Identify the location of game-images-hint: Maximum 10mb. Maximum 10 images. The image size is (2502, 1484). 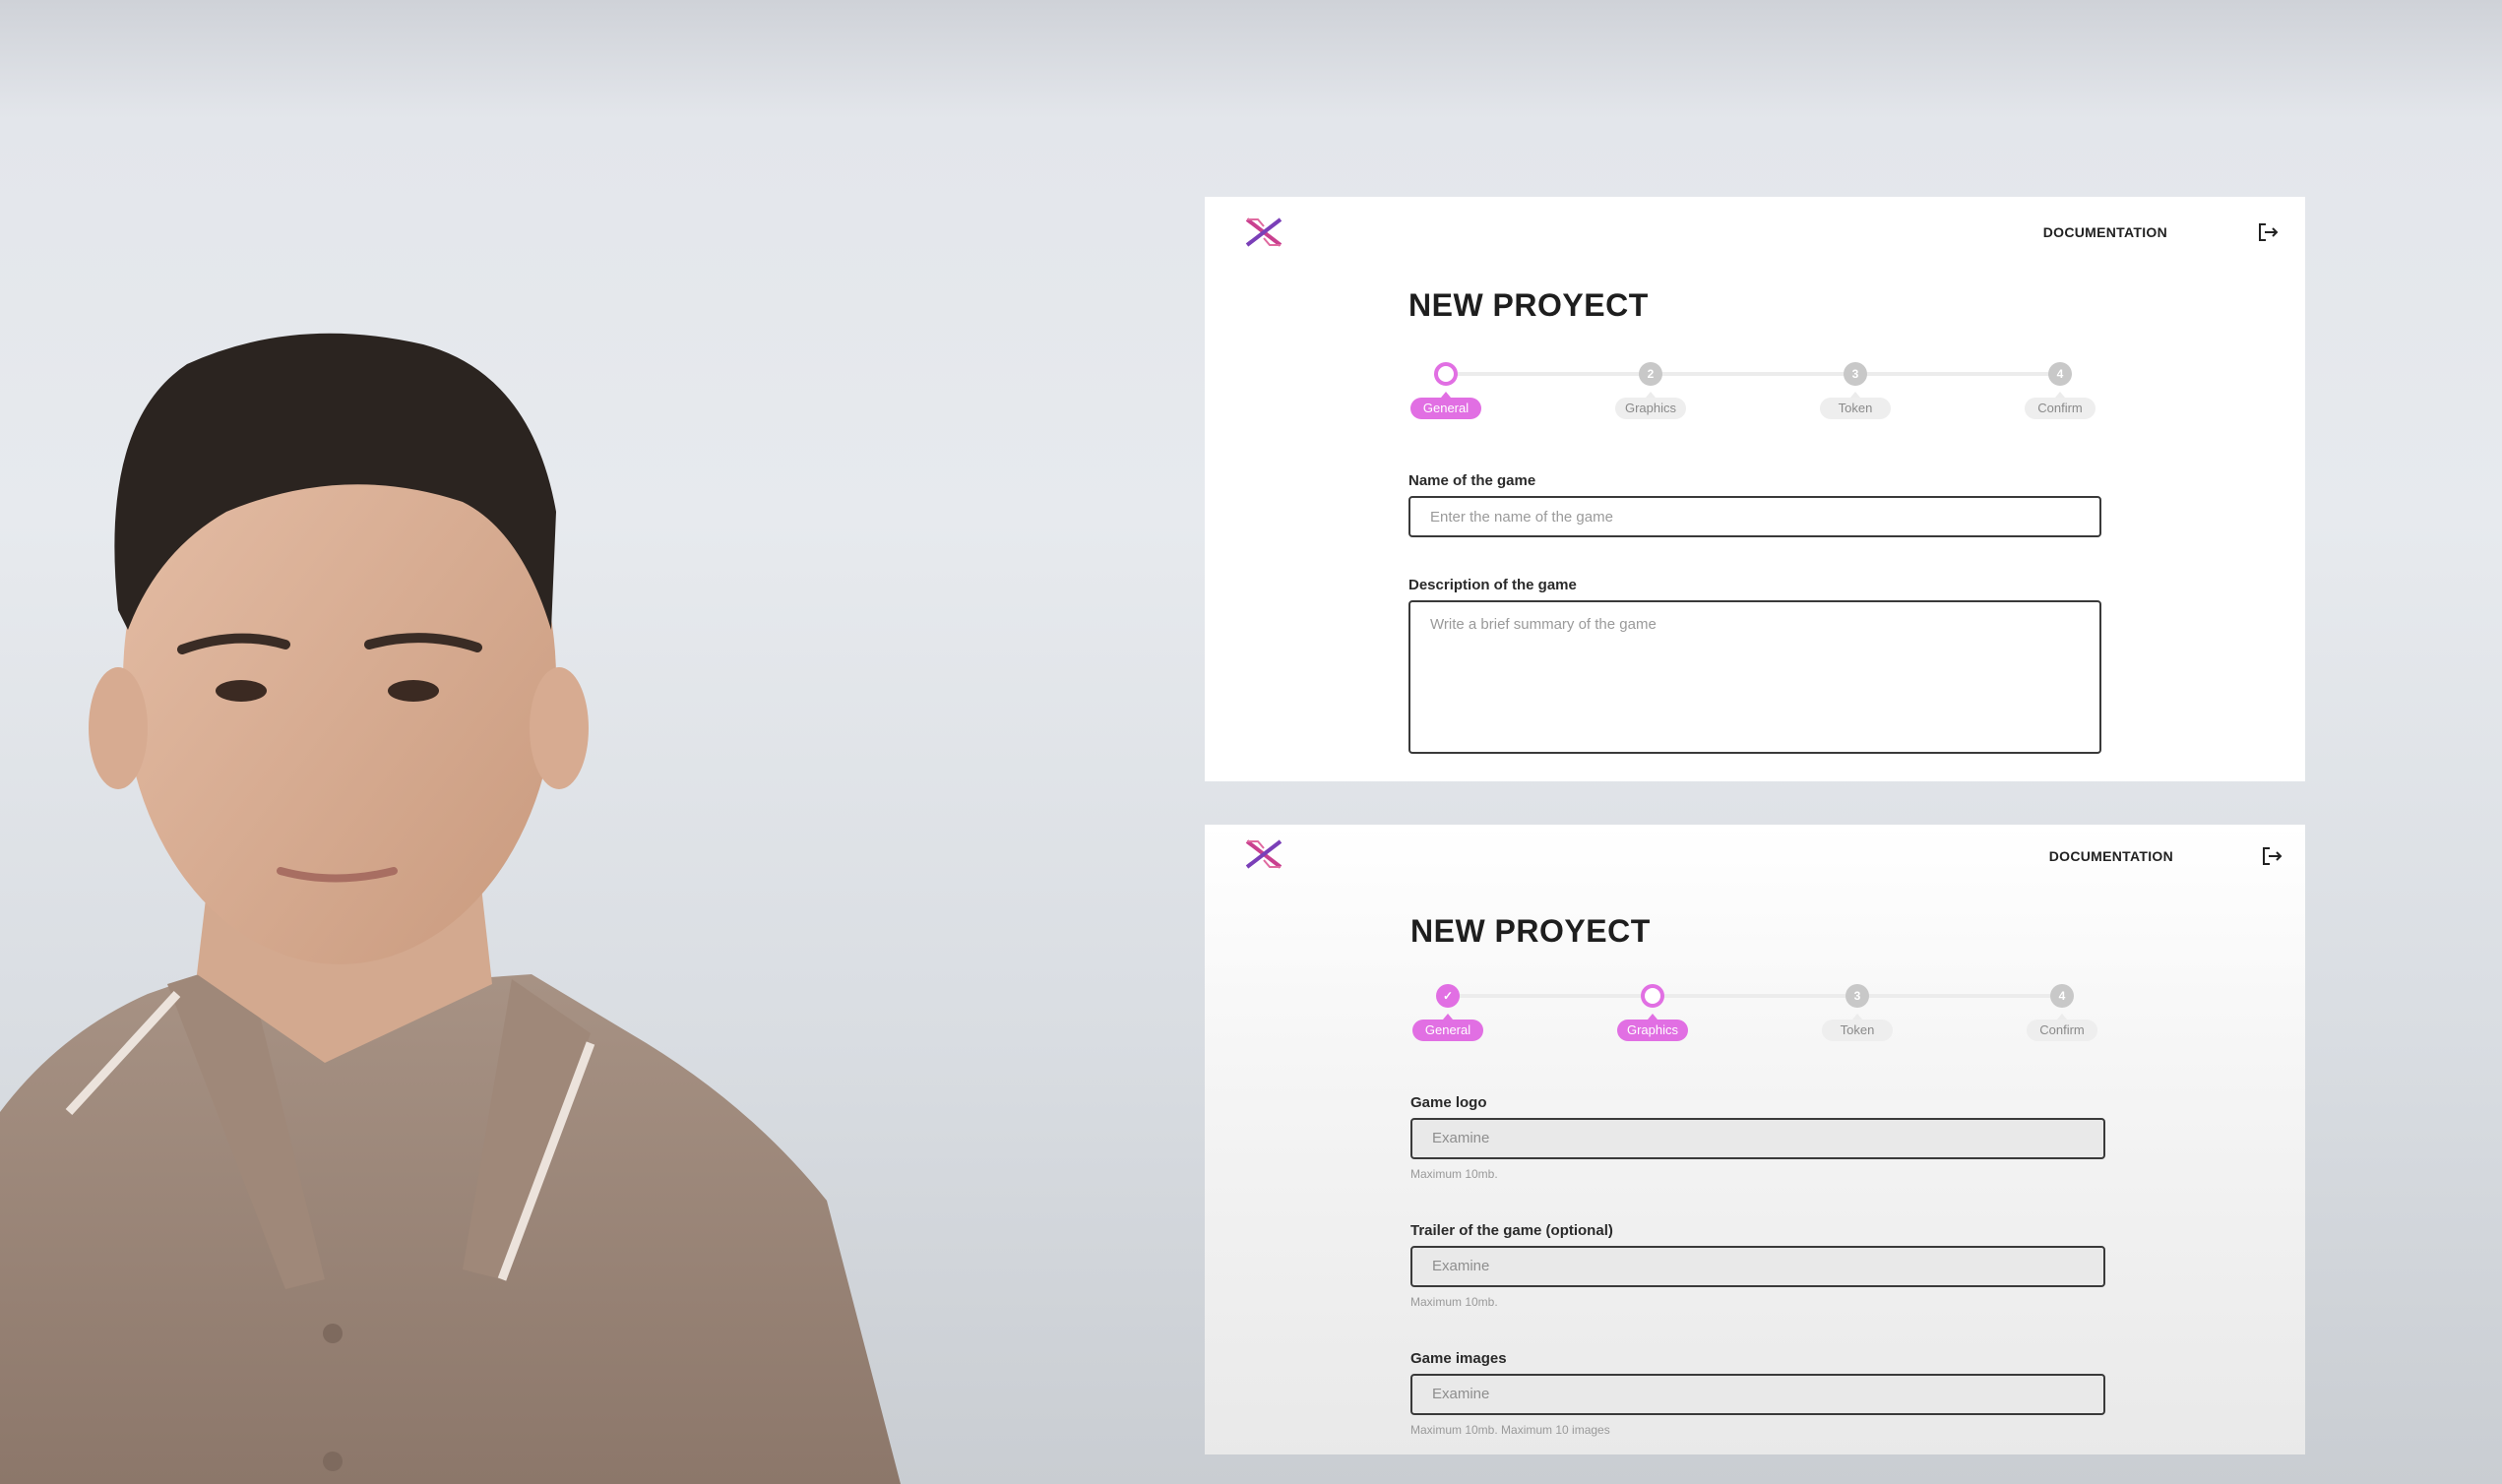
(1510, 1430).